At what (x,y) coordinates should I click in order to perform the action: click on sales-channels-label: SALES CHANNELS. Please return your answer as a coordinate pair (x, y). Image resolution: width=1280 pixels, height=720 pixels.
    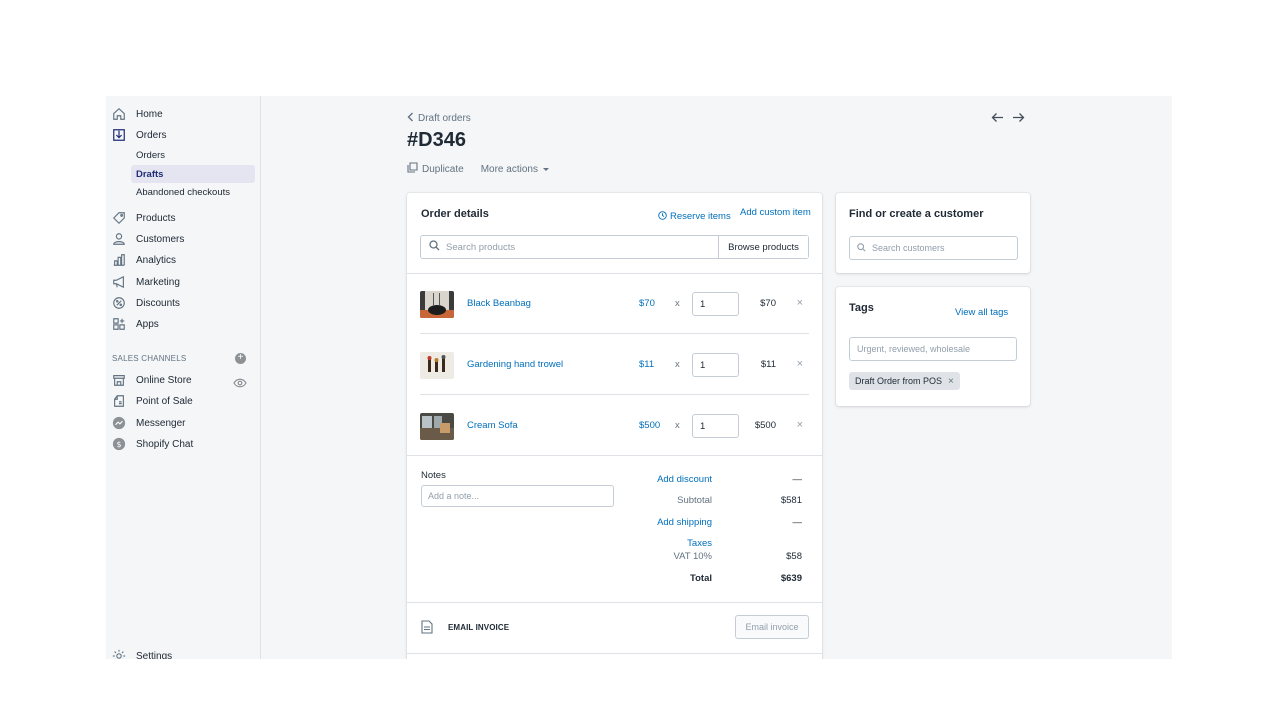
    Looking at the image, I should click on (149, 358).